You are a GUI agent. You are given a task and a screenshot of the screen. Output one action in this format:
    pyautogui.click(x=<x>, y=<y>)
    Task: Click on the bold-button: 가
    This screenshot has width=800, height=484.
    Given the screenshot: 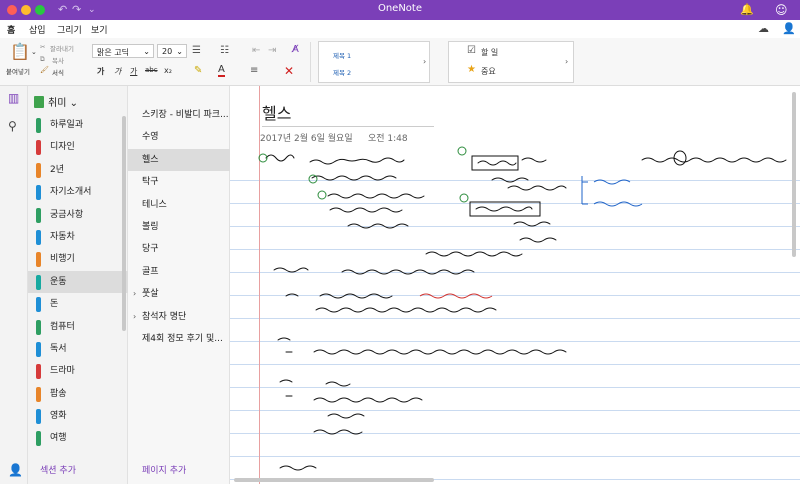 What is the action you would take?
    pyautogui.click(x=100, y=71)
    